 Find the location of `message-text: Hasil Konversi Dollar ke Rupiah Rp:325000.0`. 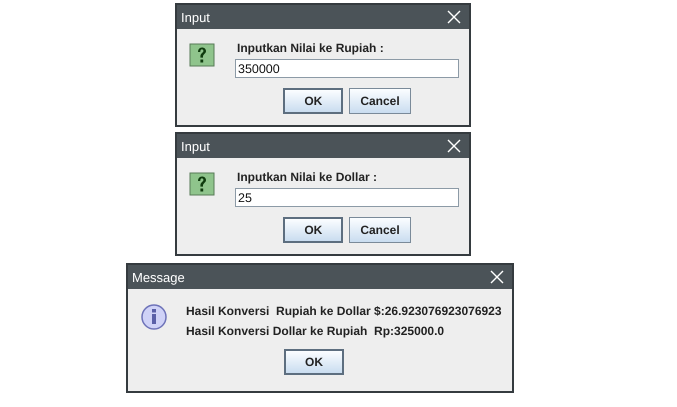

message-text: Hasil Konversi Dollar ke Rupiah Rp:325000.0 is located at coordinates (316, 331).